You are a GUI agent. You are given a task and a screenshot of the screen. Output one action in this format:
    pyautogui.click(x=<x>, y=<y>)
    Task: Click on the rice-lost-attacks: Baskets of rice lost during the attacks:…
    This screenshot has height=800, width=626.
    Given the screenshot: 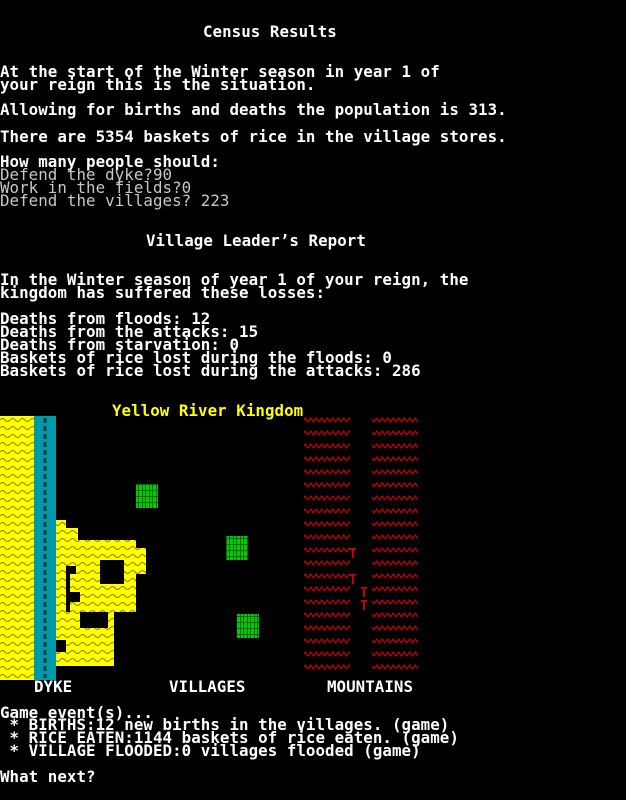 What is the action you would take?
    pyautogui.click(x=210, y=370)
    